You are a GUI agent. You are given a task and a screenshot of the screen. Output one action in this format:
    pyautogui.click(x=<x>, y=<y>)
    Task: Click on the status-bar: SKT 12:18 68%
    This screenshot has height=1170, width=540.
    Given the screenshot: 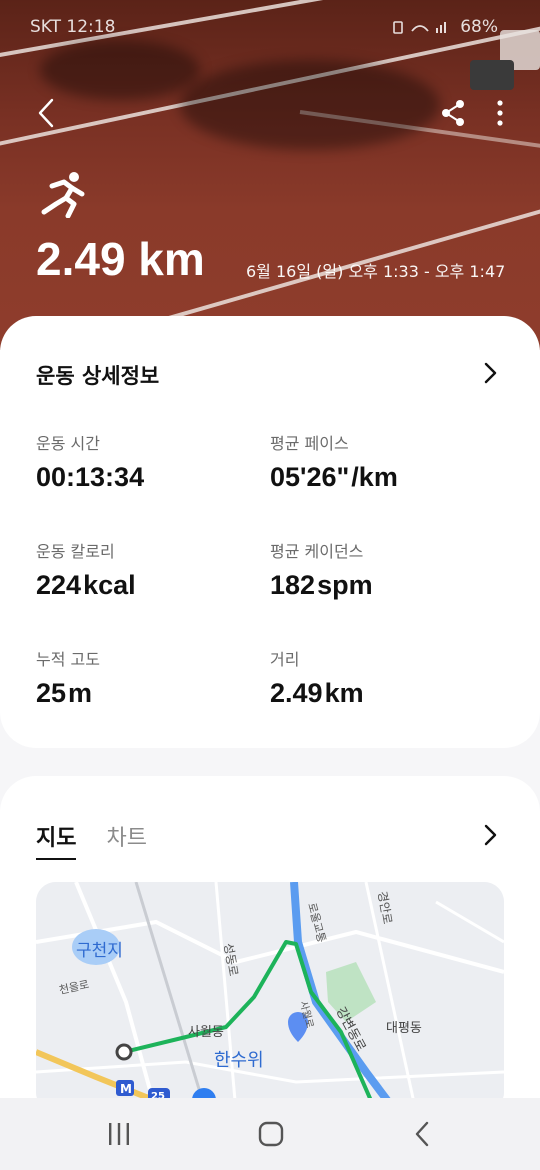 What is the action you would take?
    pyautogui.click(x=264, y=27)
    